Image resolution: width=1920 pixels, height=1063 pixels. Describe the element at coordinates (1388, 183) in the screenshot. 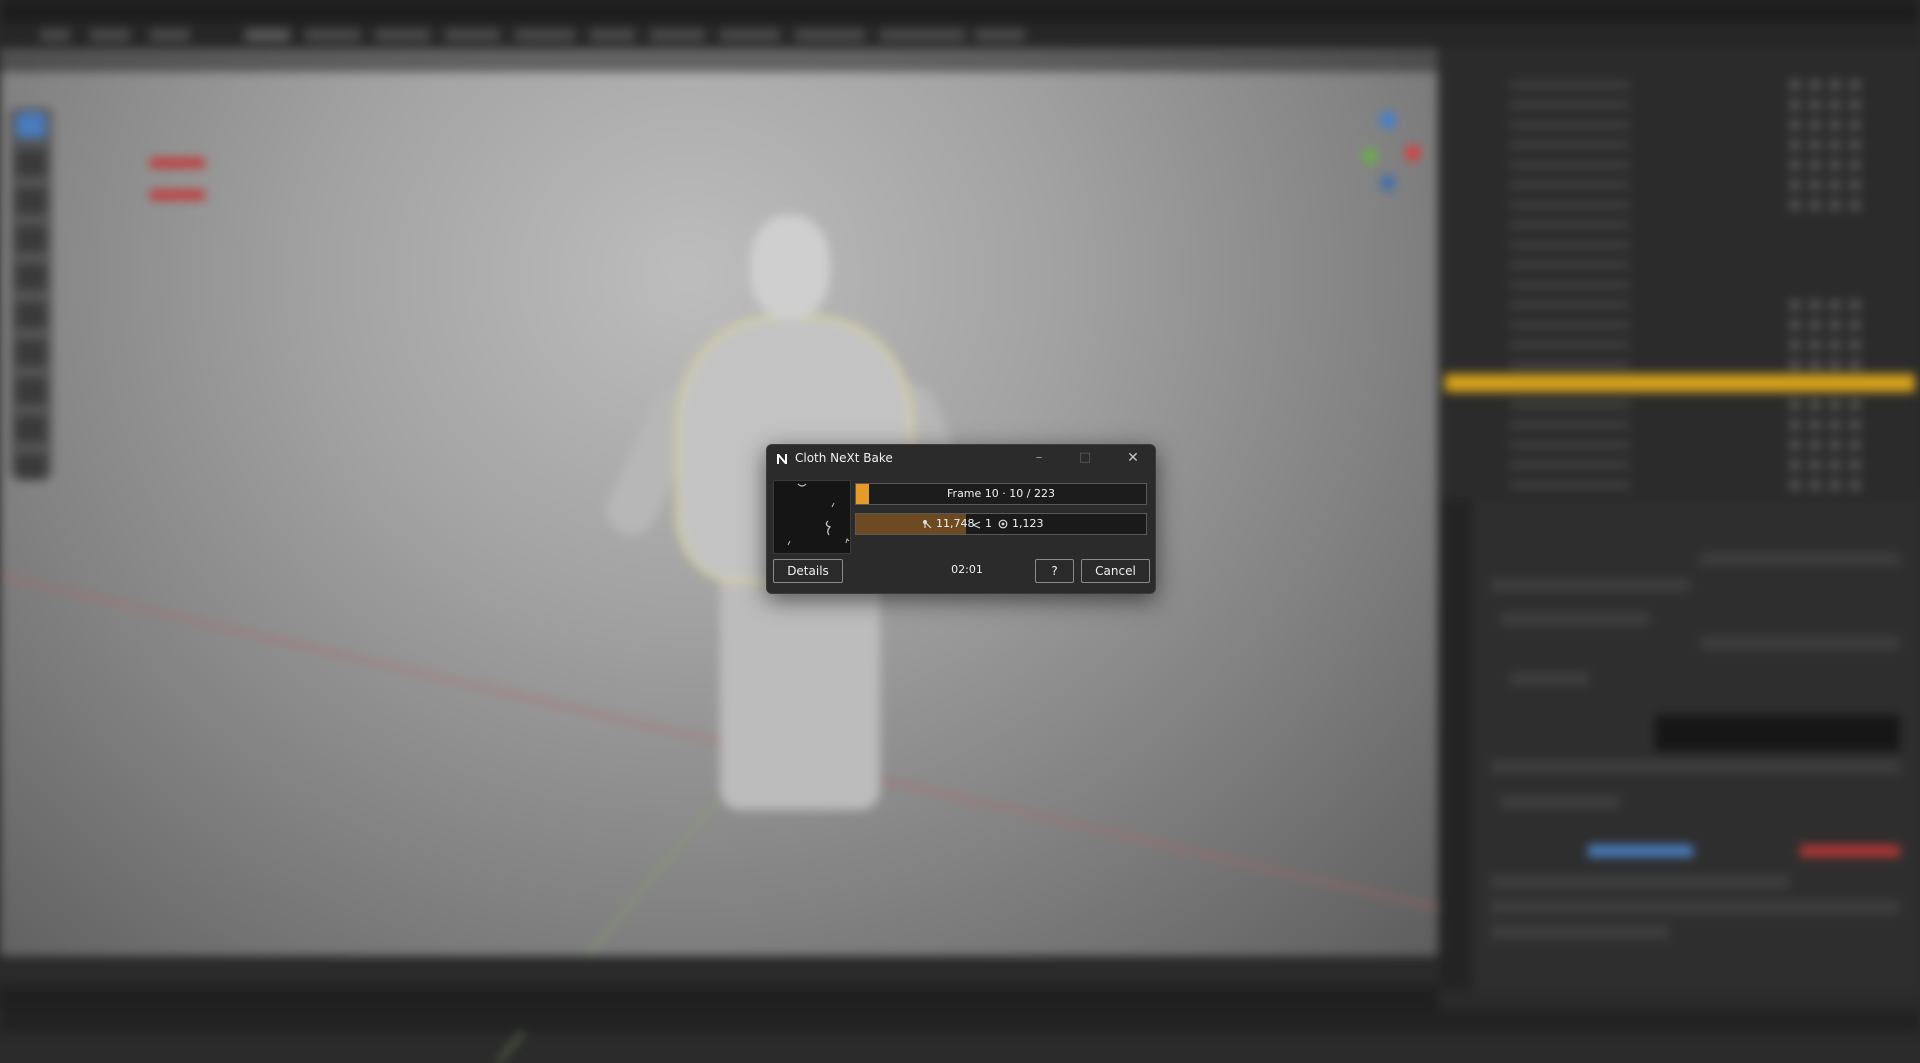

I see `gizmo-neg-z-icon` at that location.